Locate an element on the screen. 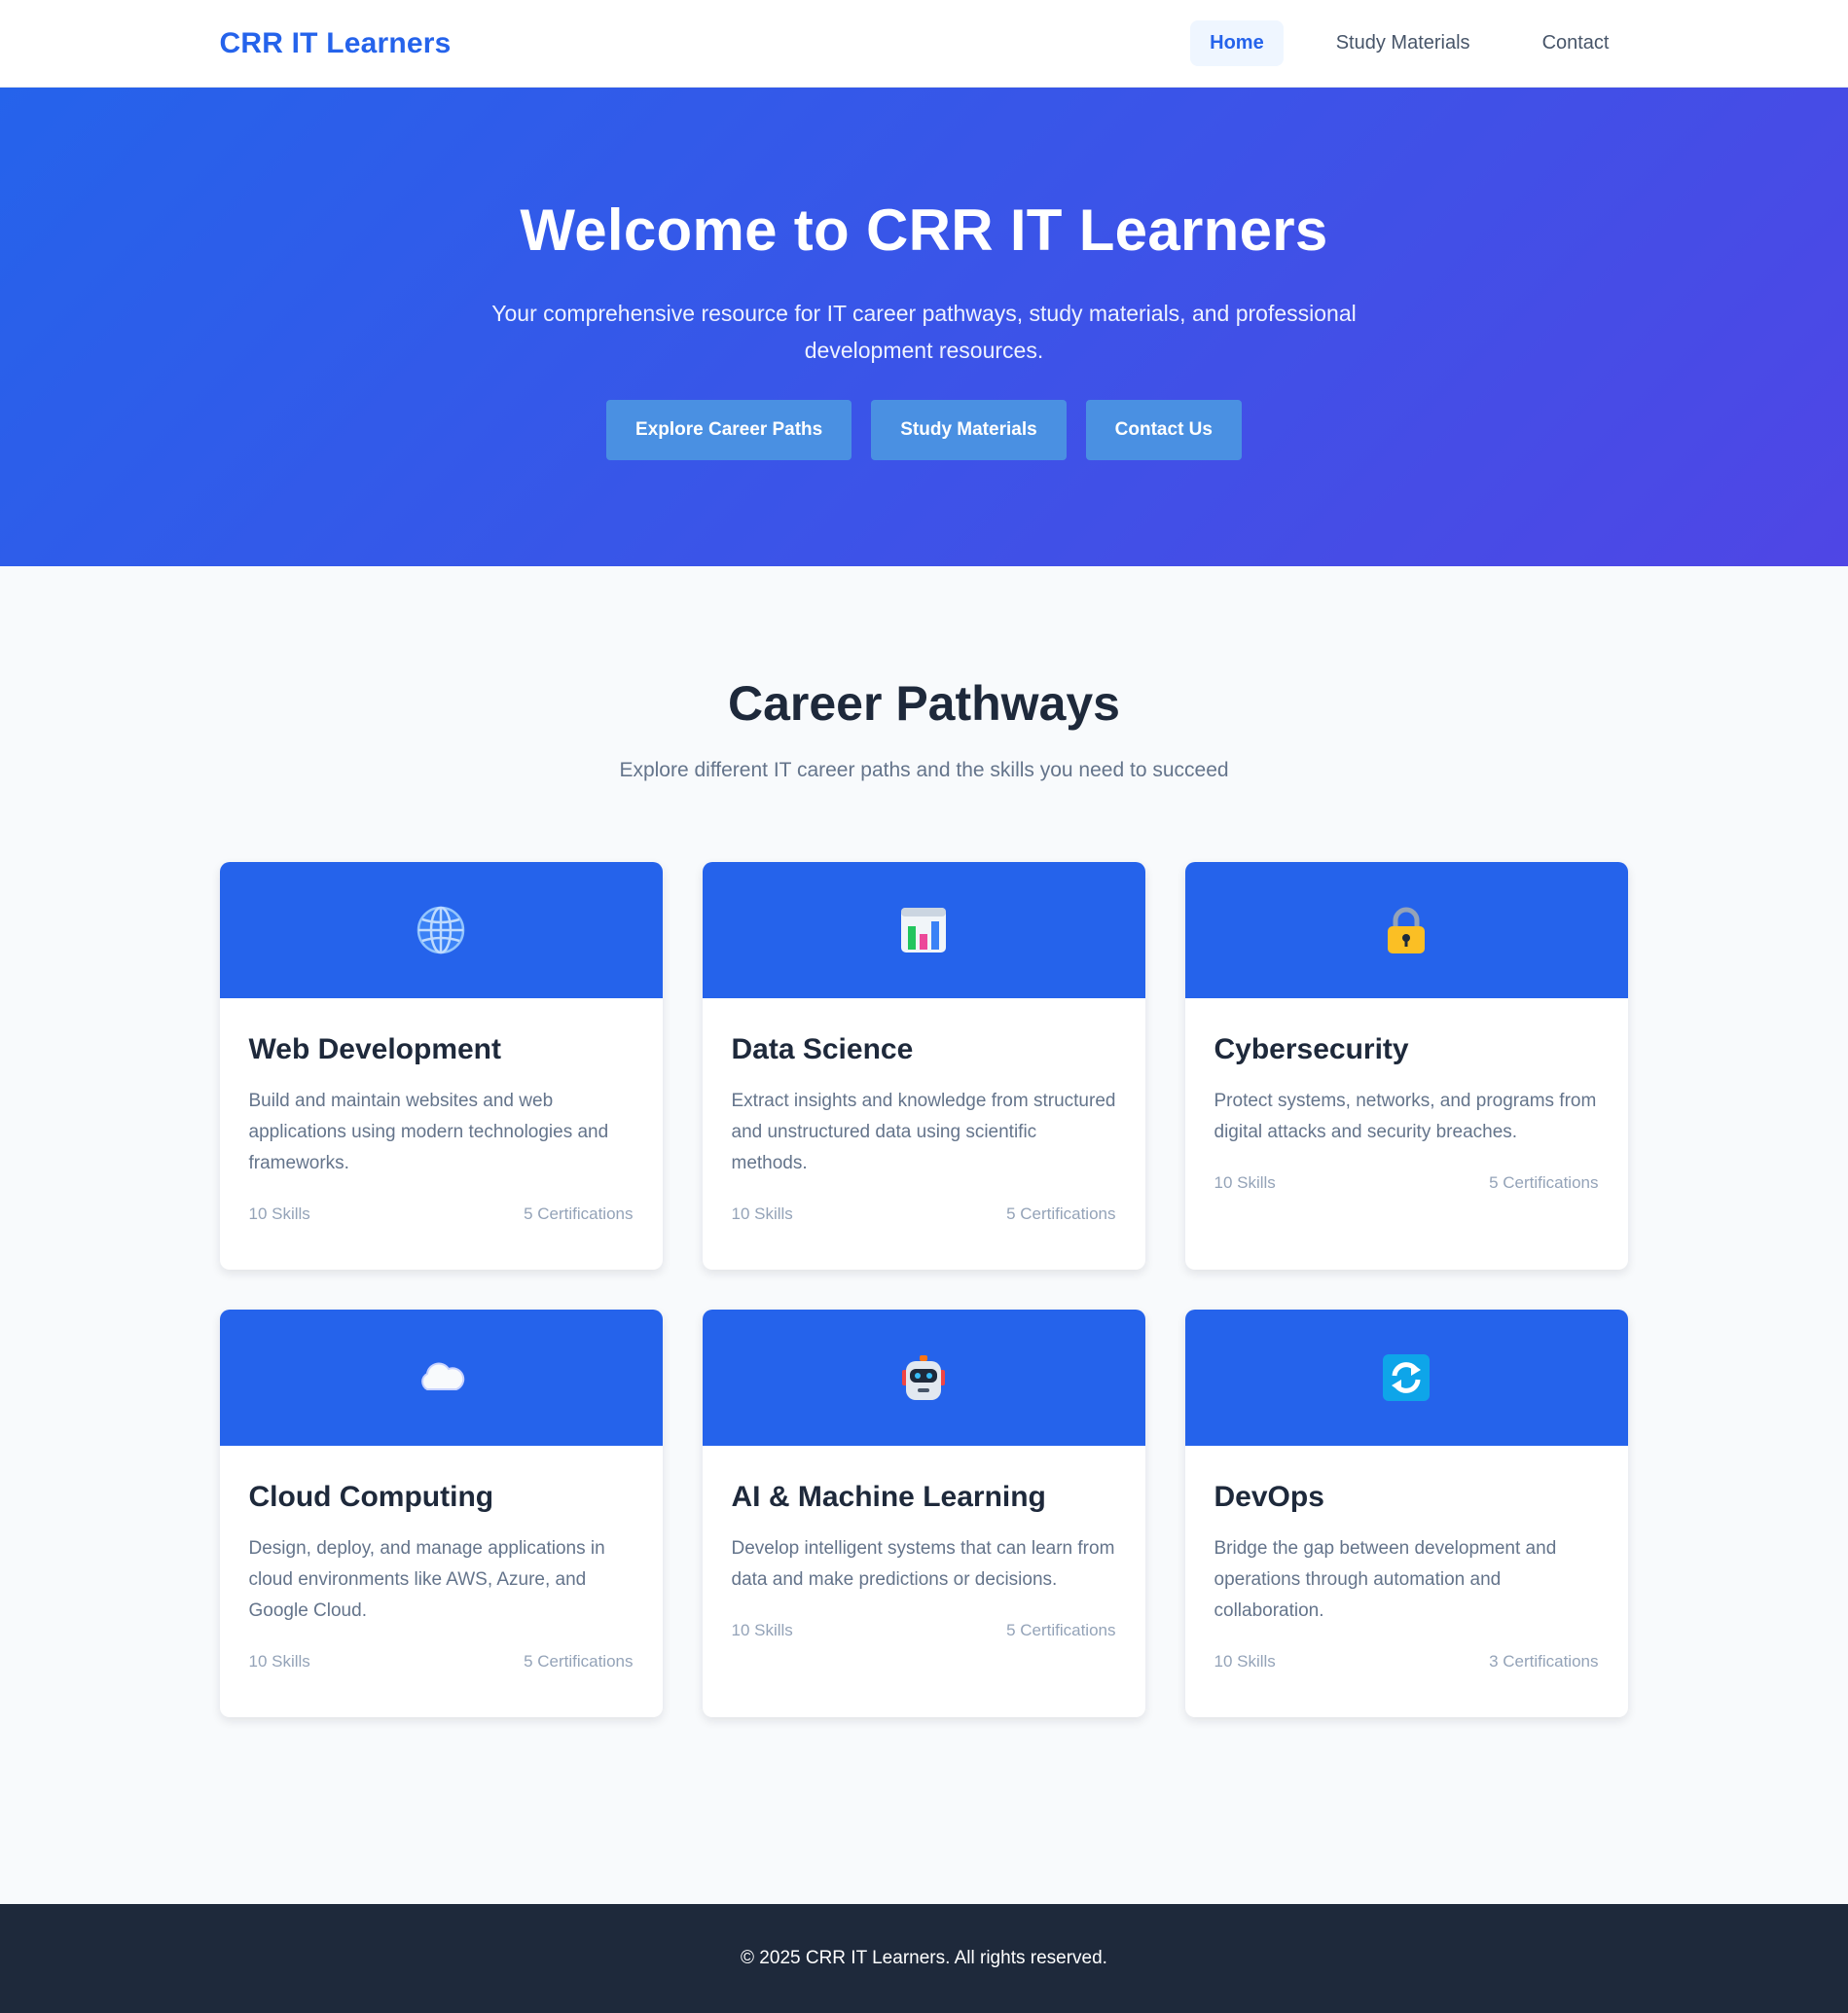  cloud-icon is located at coordinates (443, 1376).